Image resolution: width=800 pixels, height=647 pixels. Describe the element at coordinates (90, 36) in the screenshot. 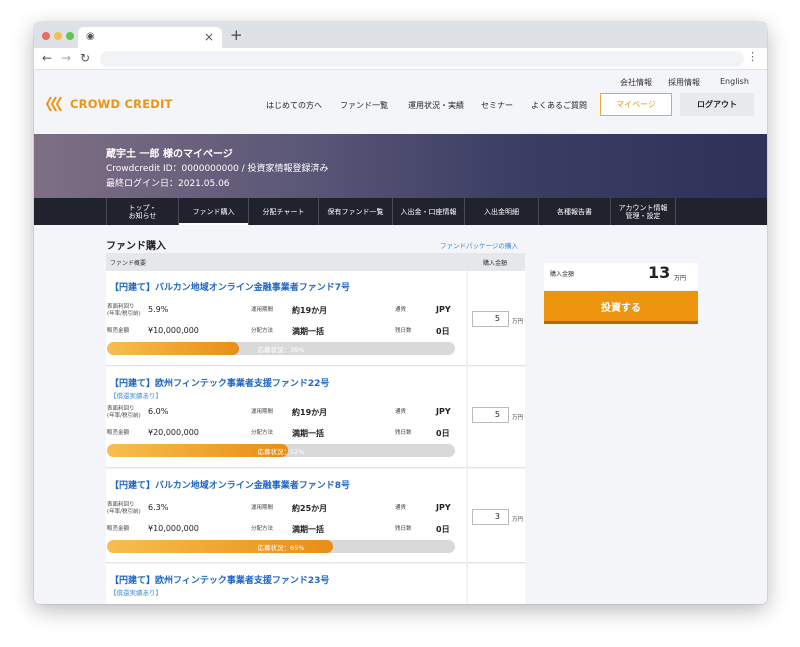

I see `globe-icon: ◉` at that location.